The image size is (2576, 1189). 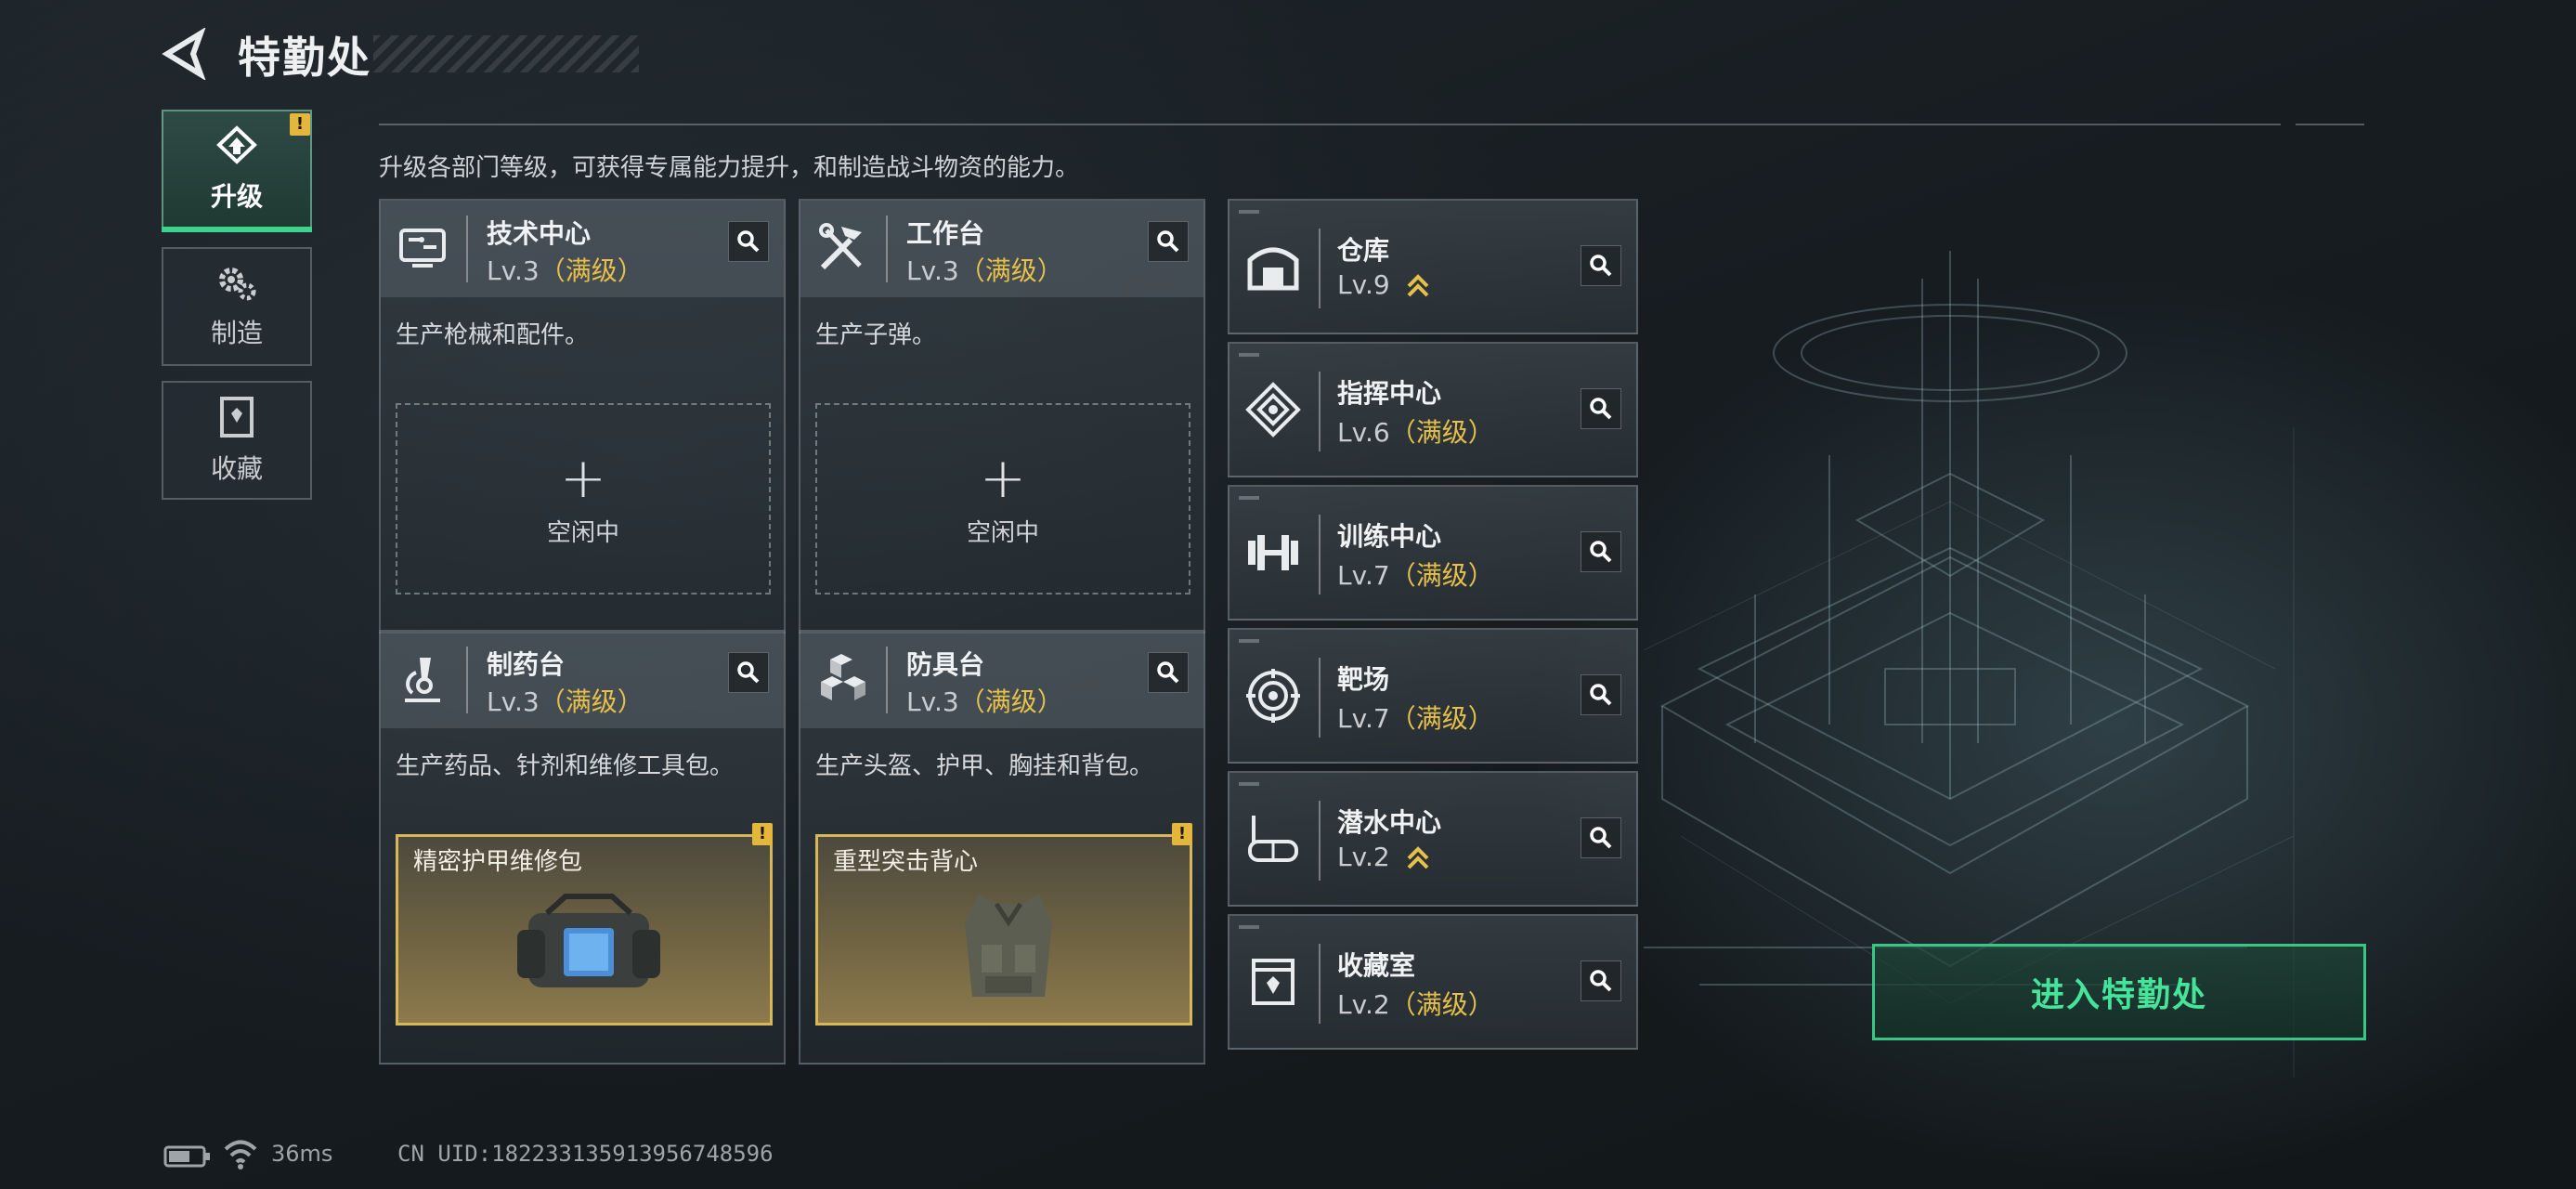 What do you see at coordinates (1433, 696) in the screenshot?
I see `facility-row-shooting-range: 靶场 Lv.7（满级）` at bounding box center [1433, 696].